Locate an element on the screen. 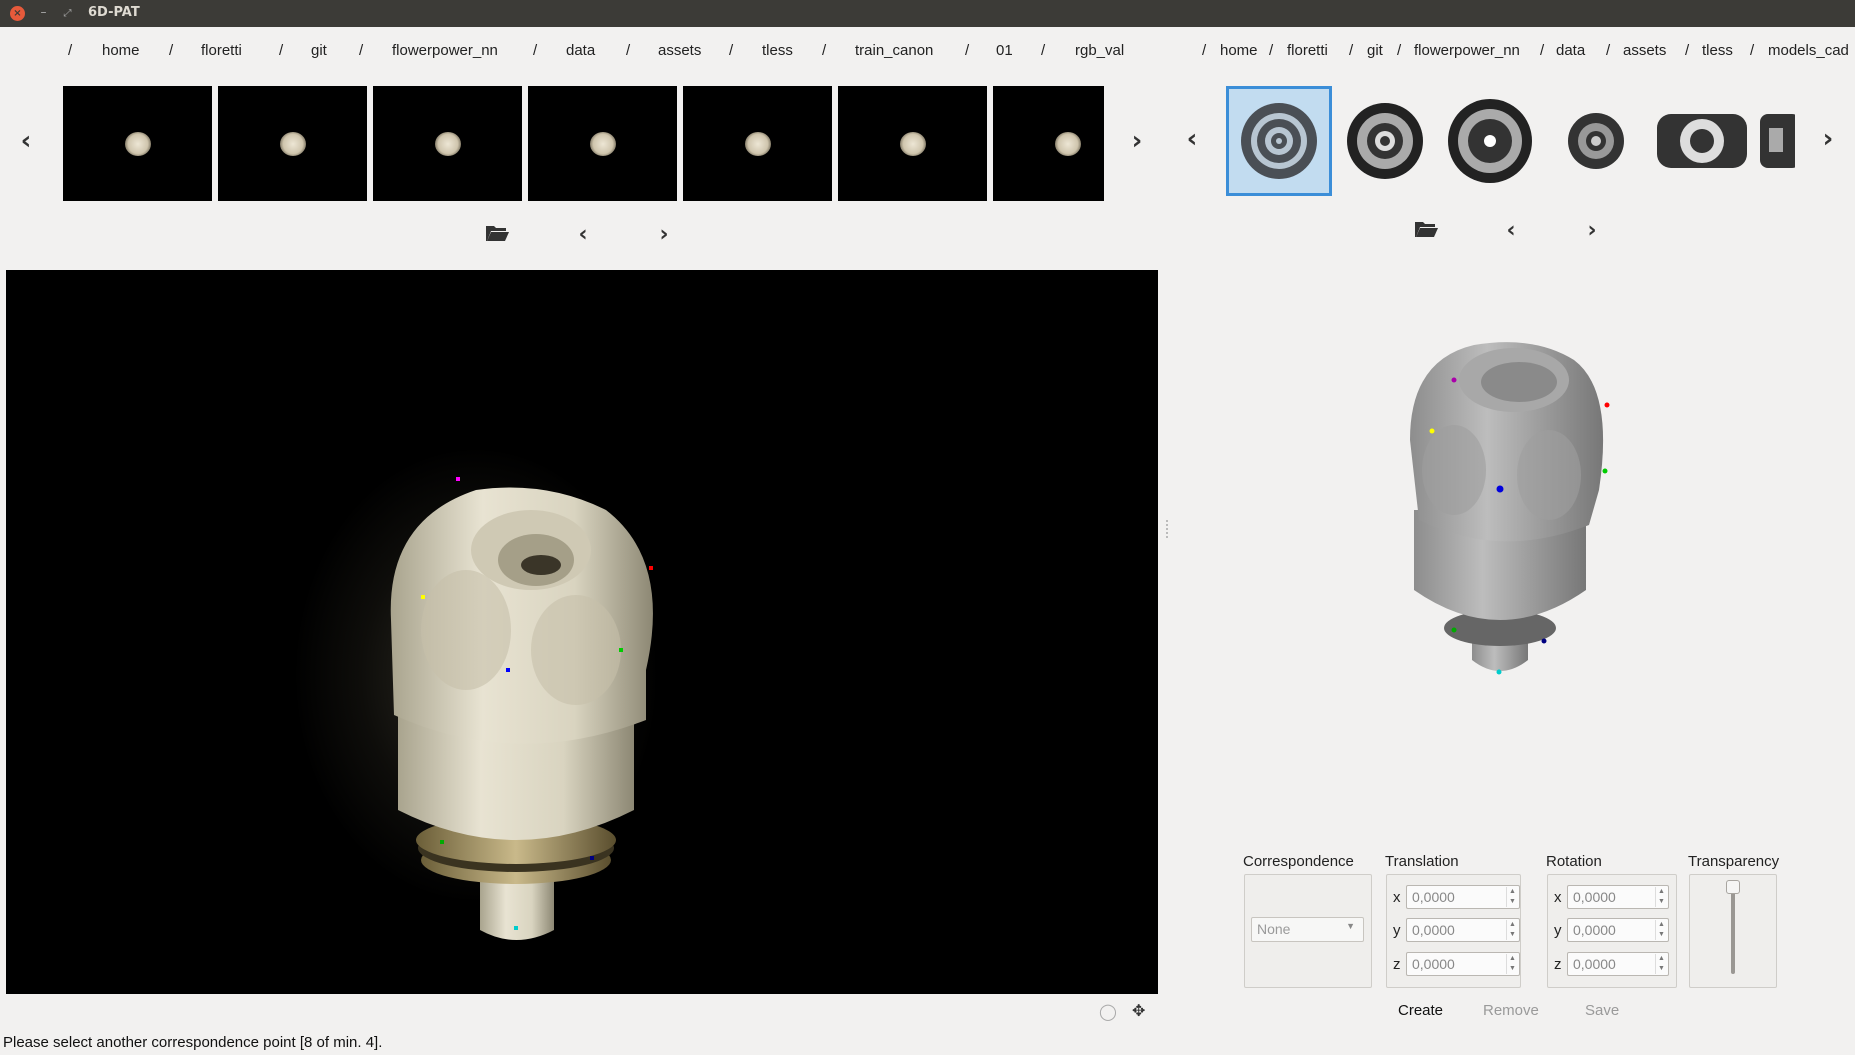  correspondence-label: Correspondence is located at coordinates (1298, 861).